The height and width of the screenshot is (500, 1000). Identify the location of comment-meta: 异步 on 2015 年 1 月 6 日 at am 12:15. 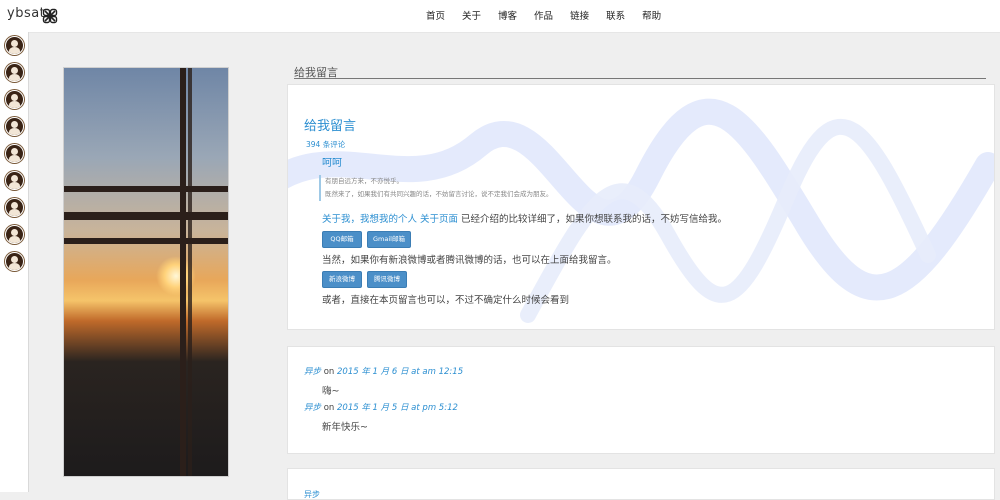
(383, 371).